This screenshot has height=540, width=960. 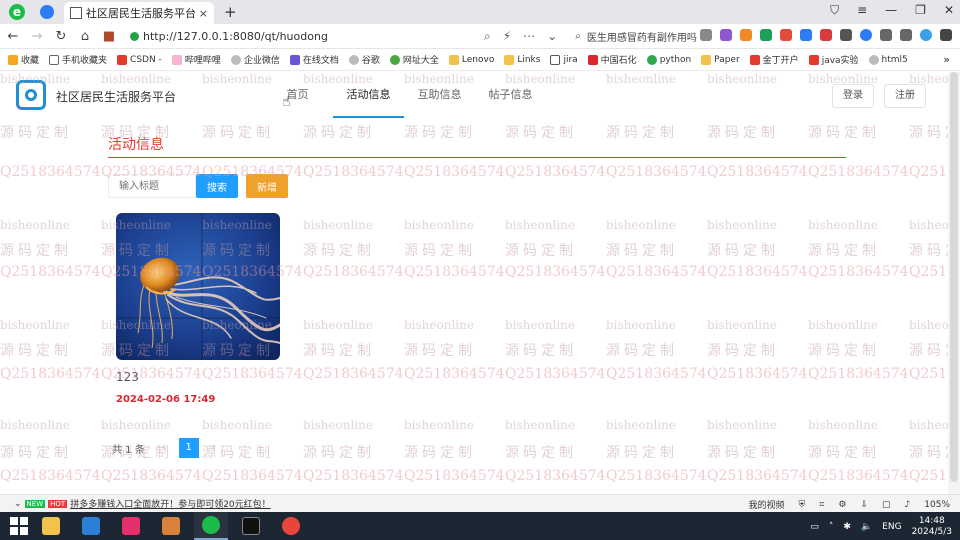 What do you see at coordinates (806, 35) in the screenshot?
I see `mail-icon` at bounding box center [806, 35].